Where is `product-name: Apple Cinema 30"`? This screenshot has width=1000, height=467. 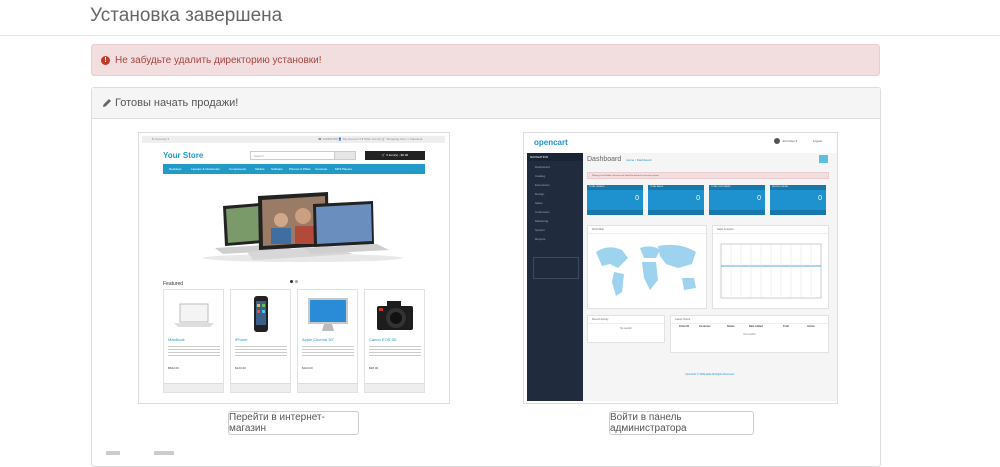
product-name: Apple Cinema 30" is located at coordinates (318, 339).